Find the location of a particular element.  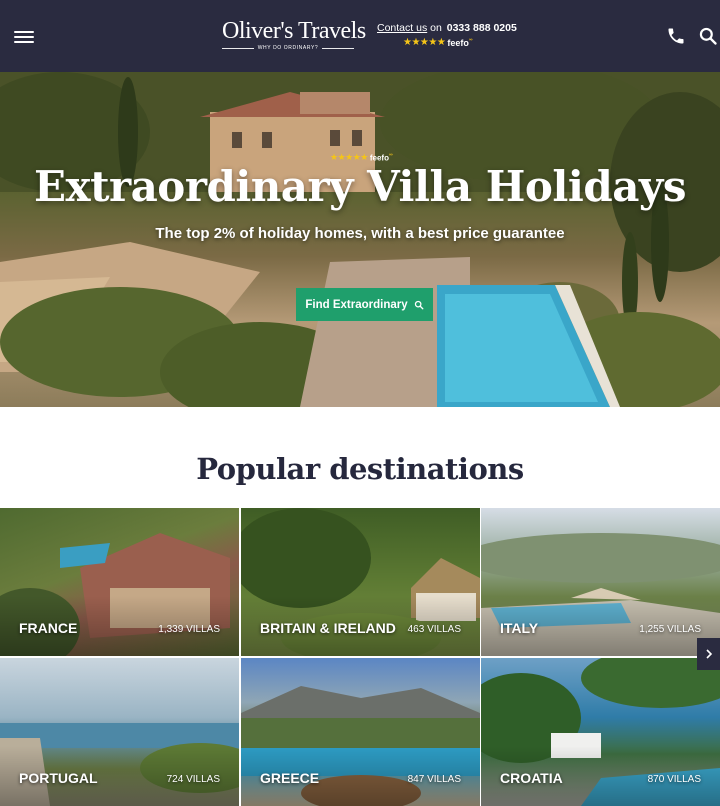

cta-label: Find Extraordinary is located at coordinates (356, 304).